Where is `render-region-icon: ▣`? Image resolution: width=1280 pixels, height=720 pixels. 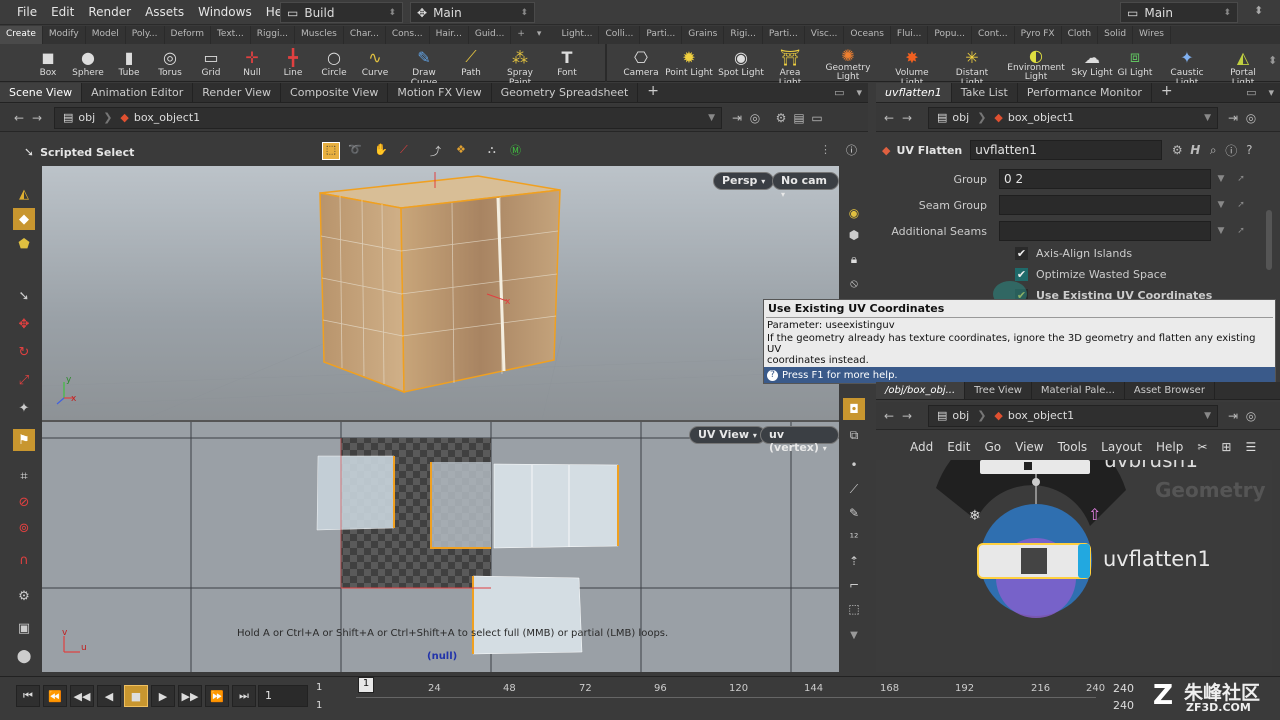
render-region-icon: ▣ is located at coordinates (24, 628).